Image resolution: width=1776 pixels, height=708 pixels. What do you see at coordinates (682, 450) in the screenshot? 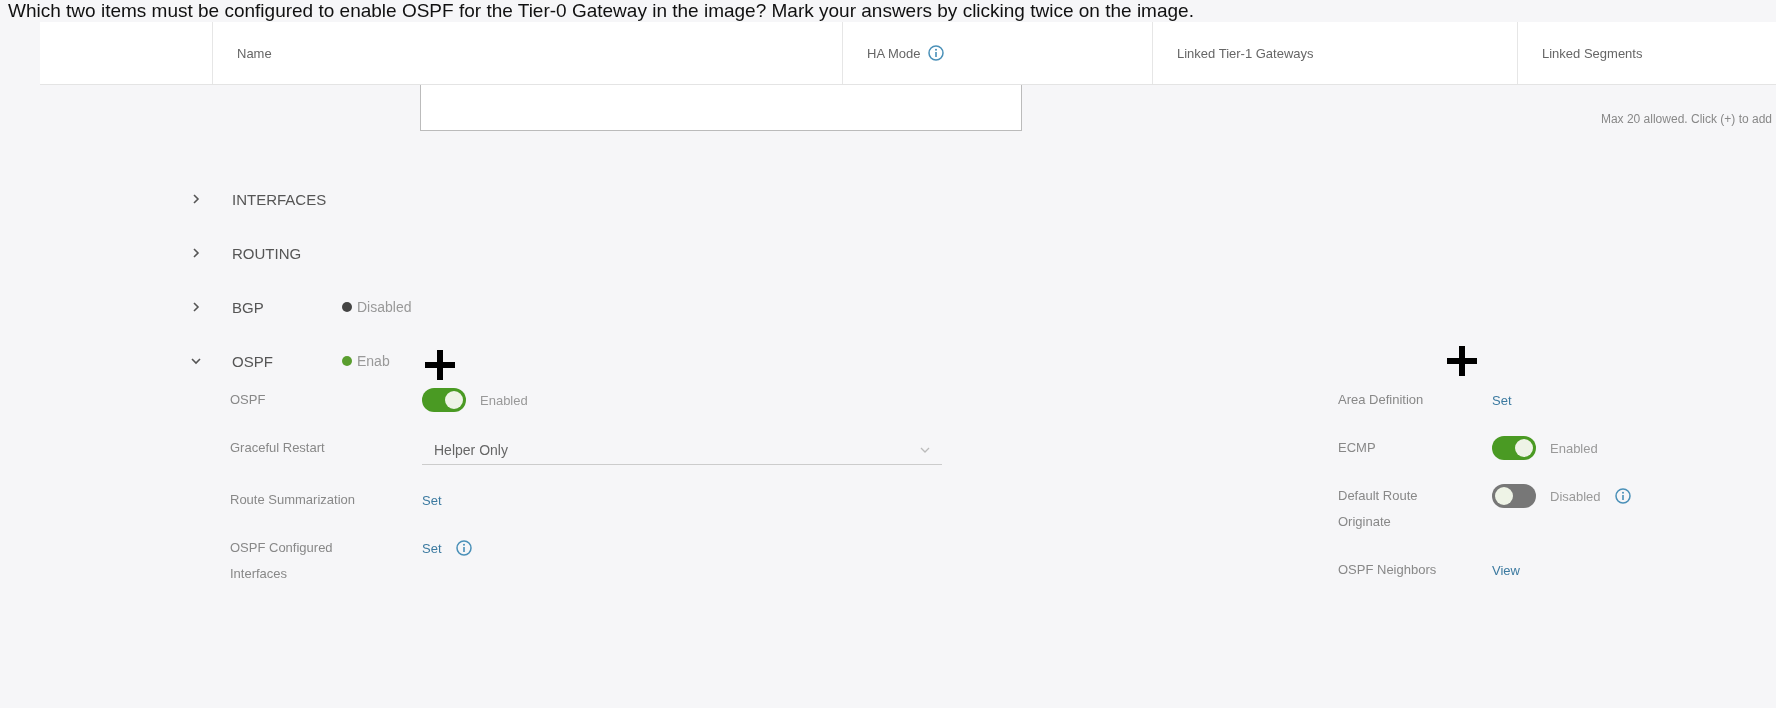
I see `select-field: Helper Only` at bounding box center [682, 450].